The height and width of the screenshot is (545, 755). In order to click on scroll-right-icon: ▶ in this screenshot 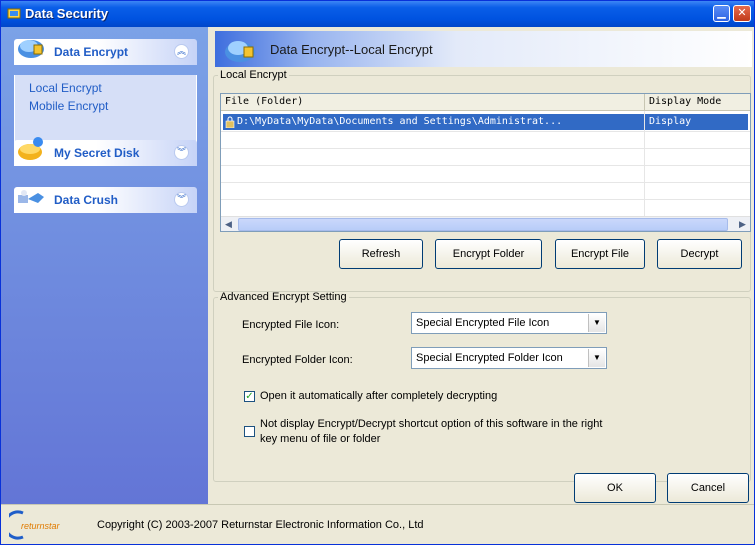, I will do `click(742, 224)`.